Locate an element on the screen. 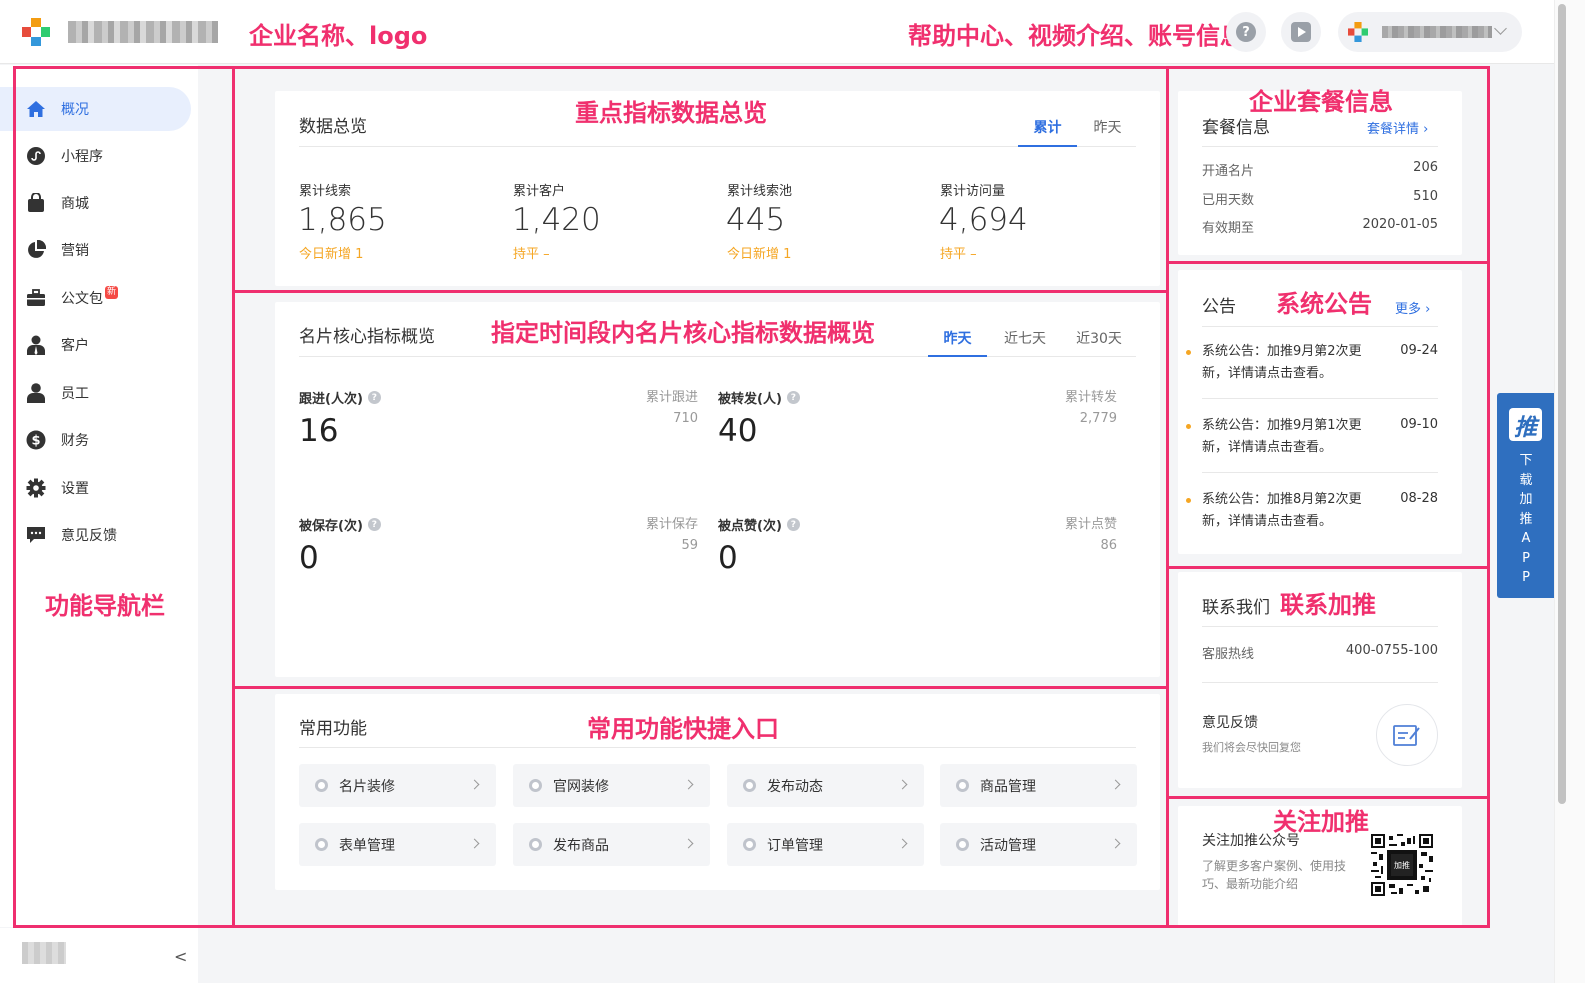 The image size is (1585, 983). scrollbar-thumb is located at coordinates (1562, 404).